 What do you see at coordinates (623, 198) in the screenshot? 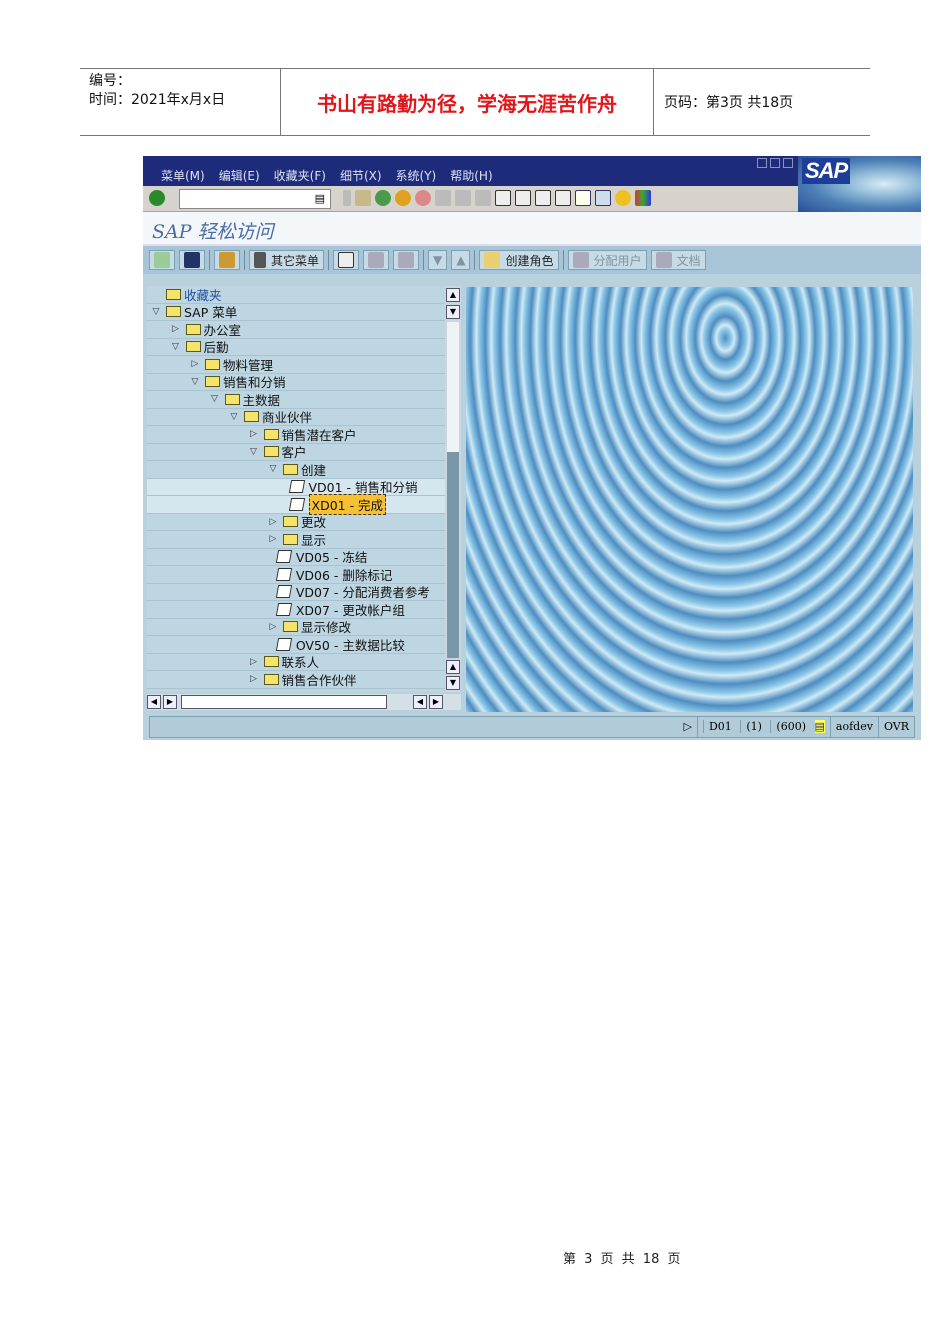
I see `help-icon` at bounding box center [623, 198].